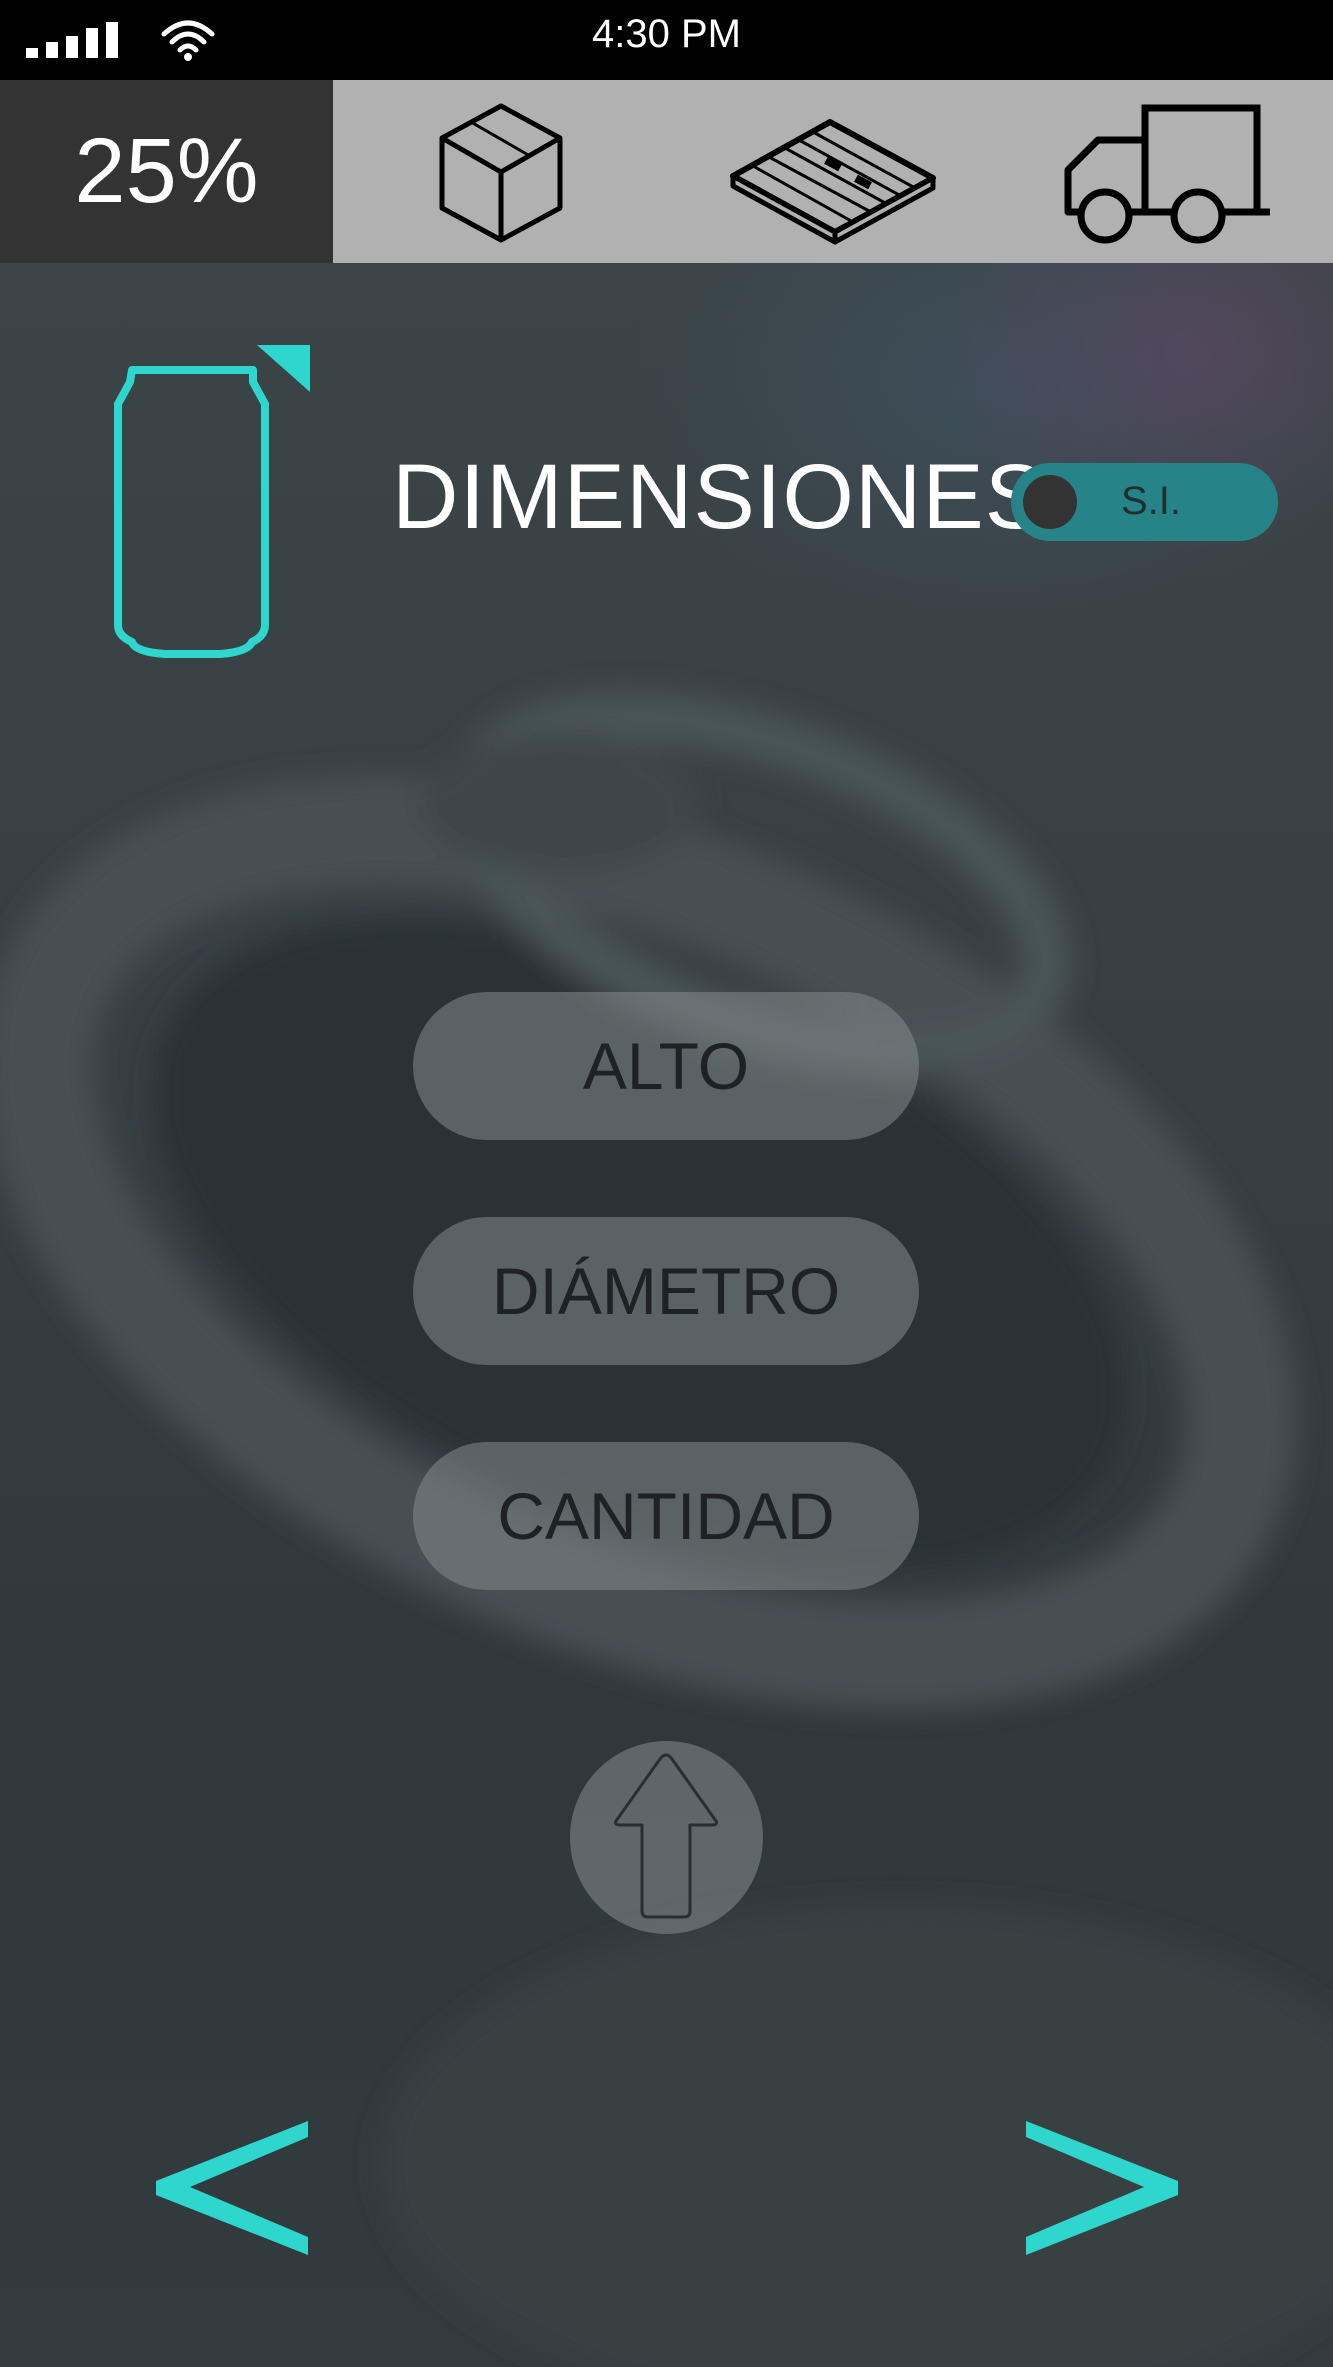 The height and width of the screenshot is (2367, 1333). Describe the element at coordinates (501, 172) in the screenshot. I see `box-icon` at that location.